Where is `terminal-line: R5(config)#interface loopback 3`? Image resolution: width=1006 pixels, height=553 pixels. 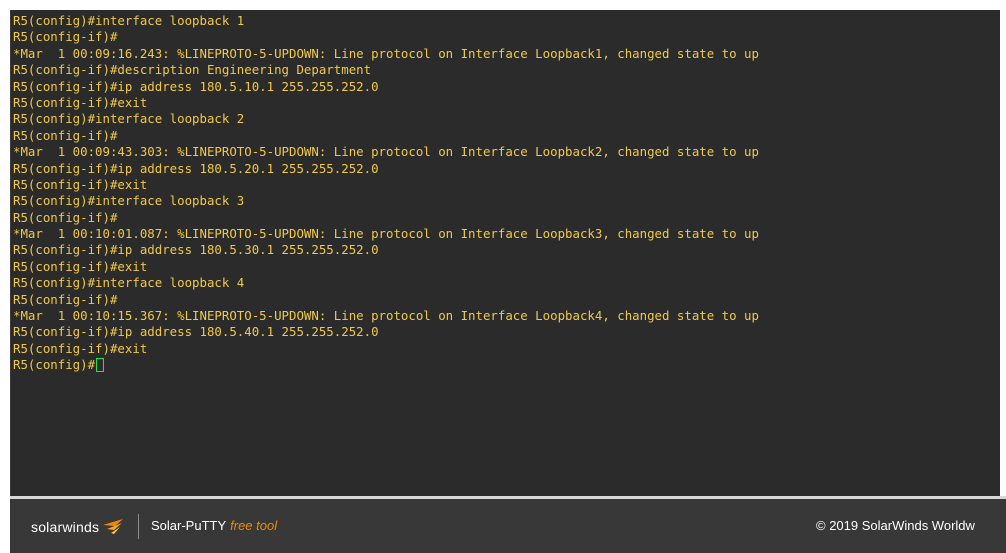
terminal-line: R5(config)#interface loopback 3 is located at coordinates (129, 201).